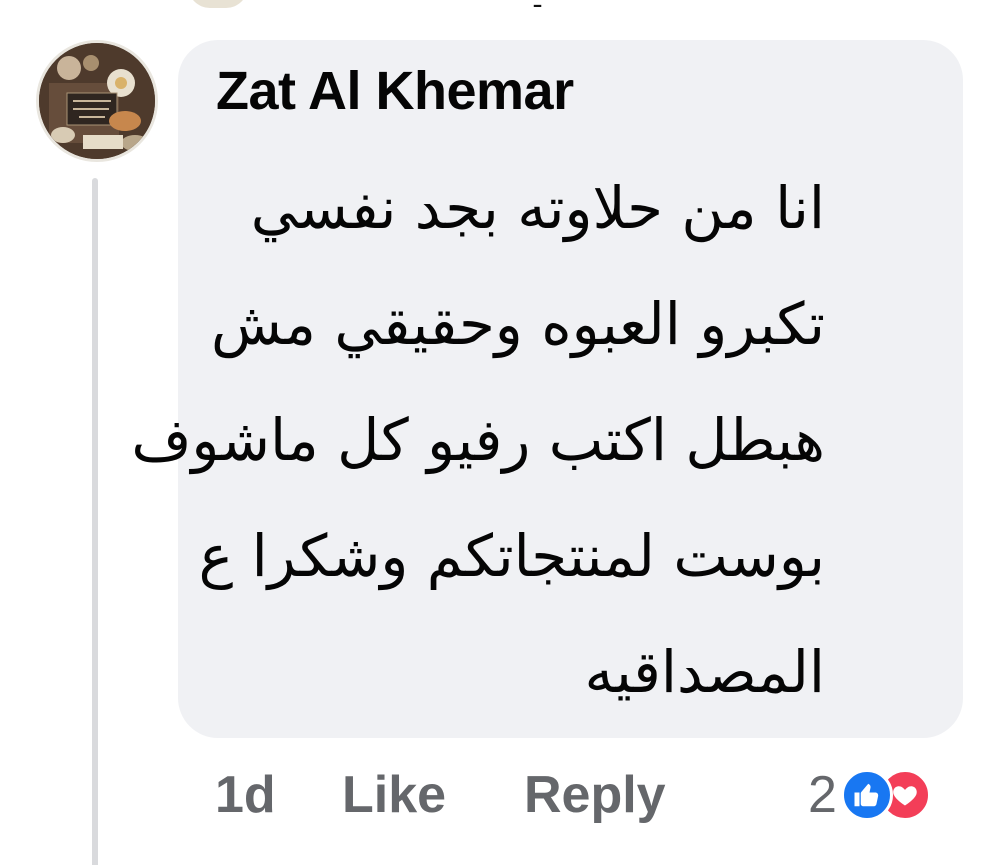 This screenshot has height=865, width=1000. I want to click on avatar, so click(97, 101).